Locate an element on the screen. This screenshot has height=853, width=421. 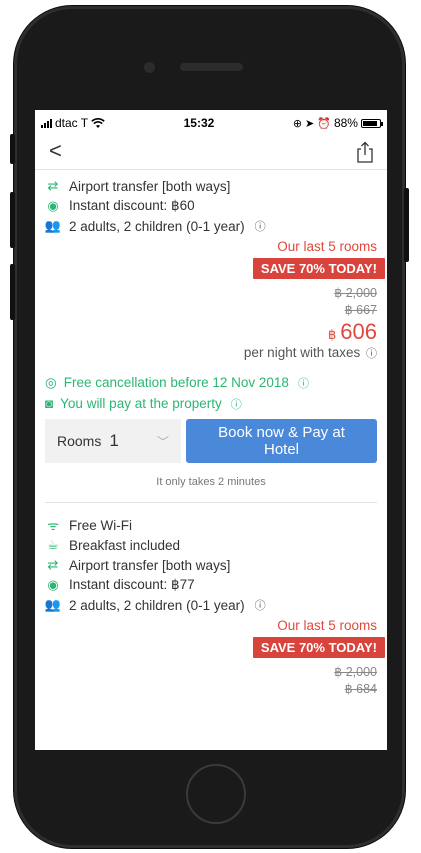
home-button is located at coordinates (216, 794).